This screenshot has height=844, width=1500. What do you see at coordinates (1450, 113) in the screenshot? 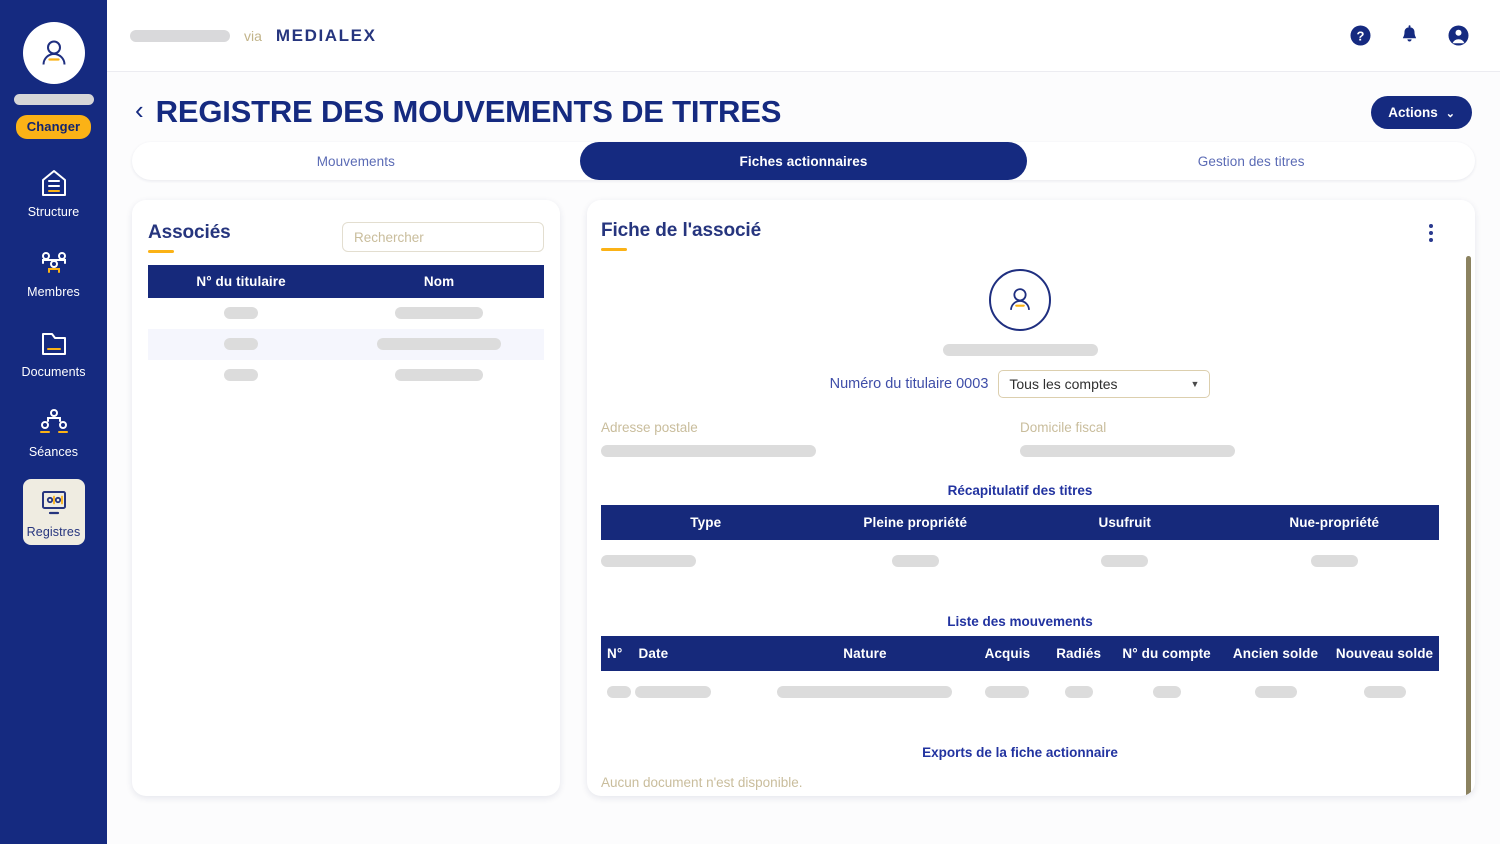
I see `chevron-down-icon: ⌄` at bounding box center [1450, 113].